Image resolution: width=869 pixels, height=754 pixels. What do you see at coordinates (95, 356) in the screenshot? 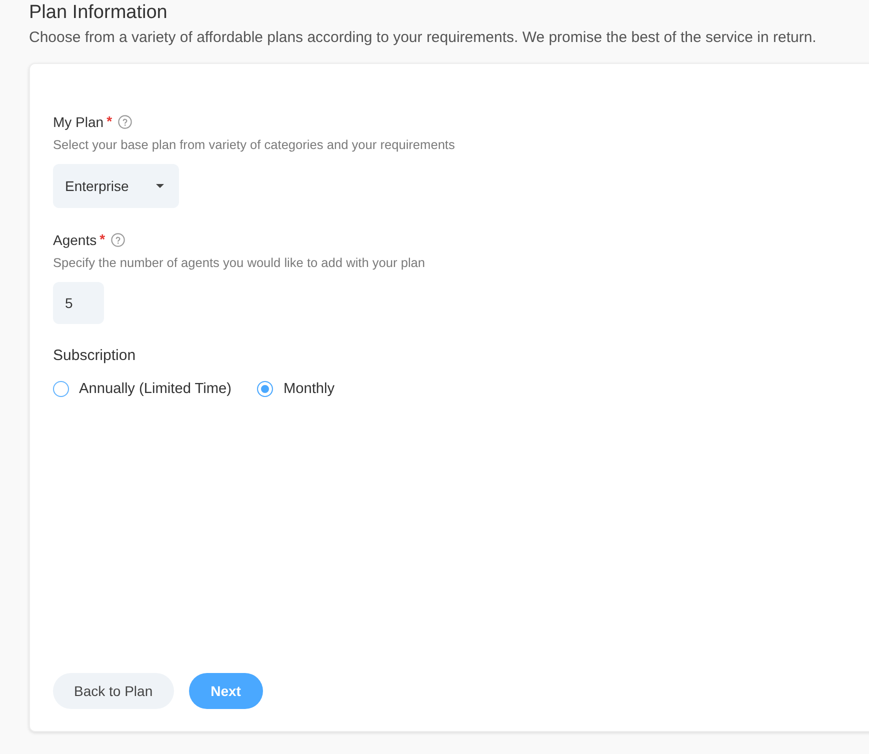
I see `section-label: Subscription` at bounding box center [95, 356].